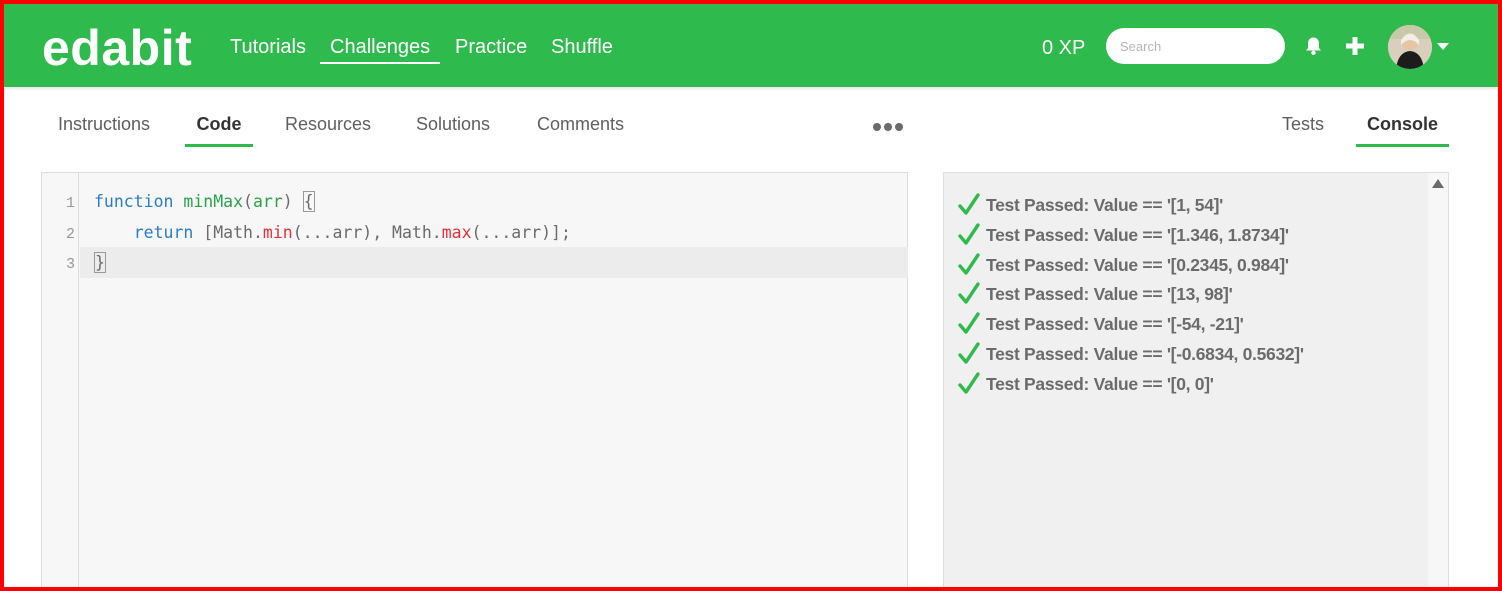 The height and width of the screenshot is (591, 1502). I want to click on brace-token: }, so click(100, 262).